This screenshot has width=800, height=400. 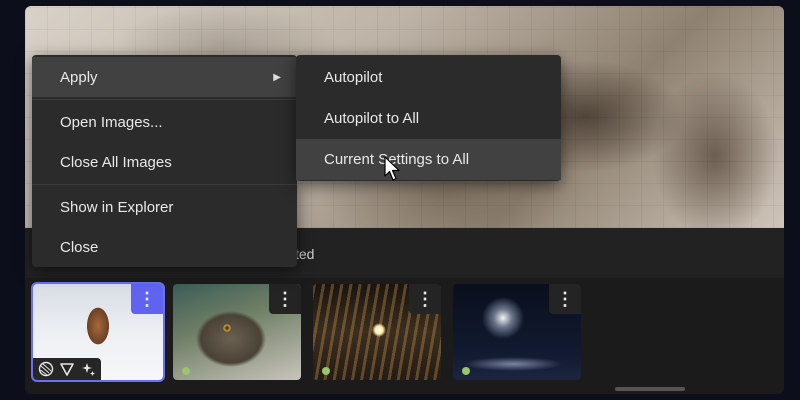 I want to click on menu-item-close: Close, so click(x=164, y=247).